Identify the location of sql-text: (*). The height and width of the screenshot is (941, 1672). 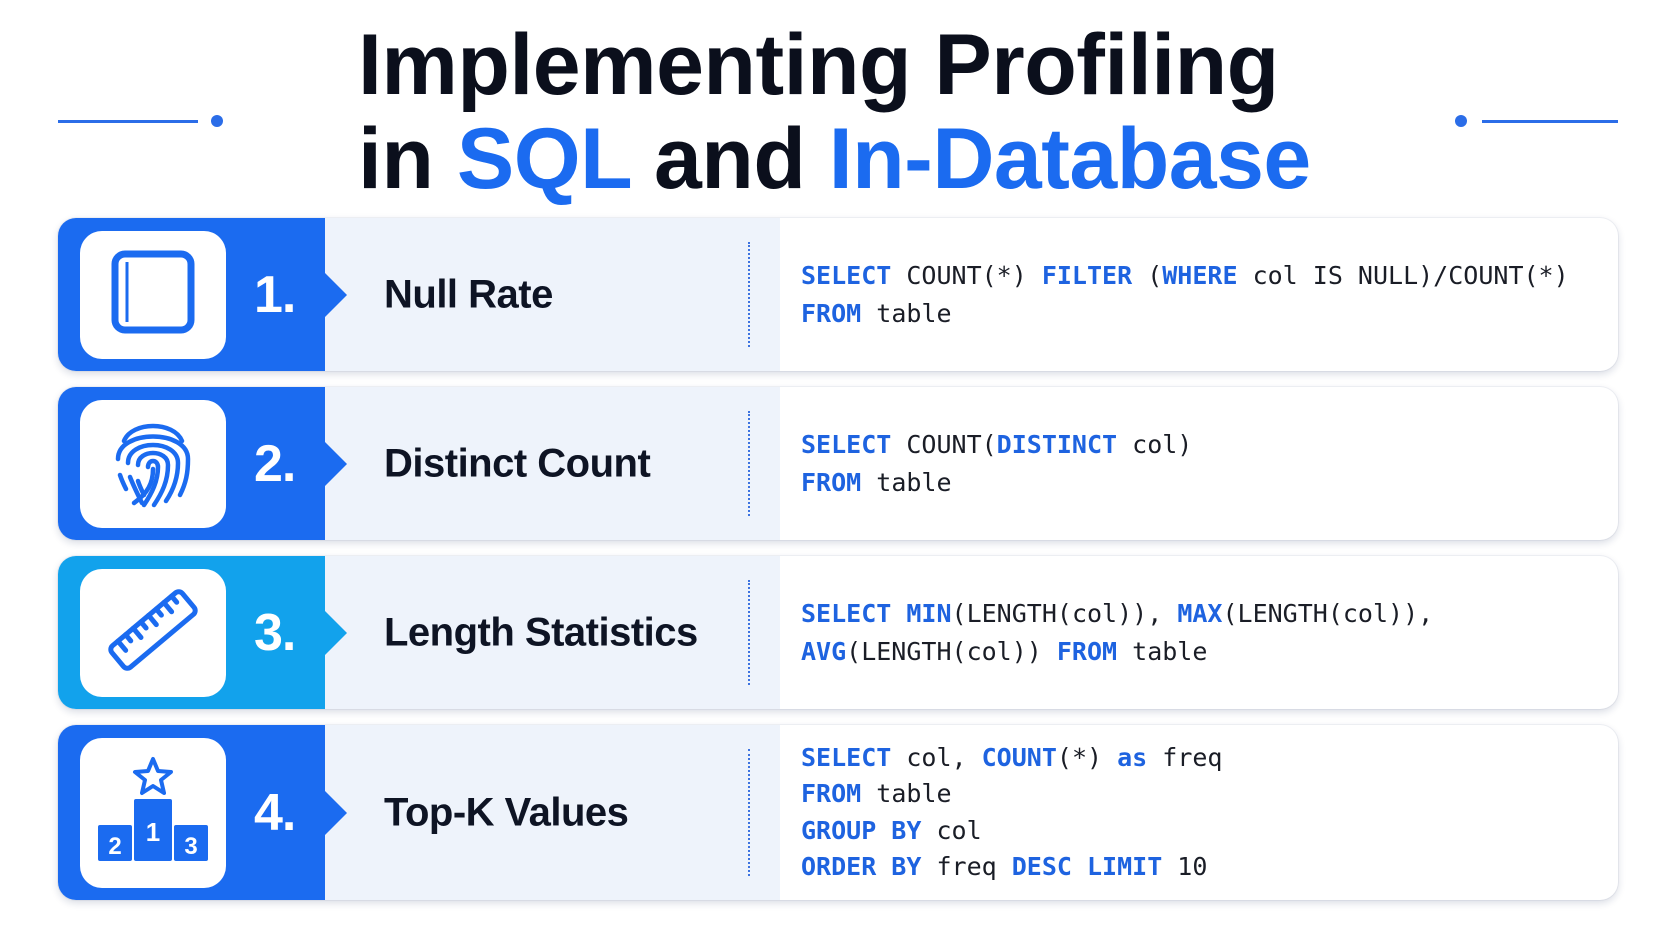
(1087, 757).